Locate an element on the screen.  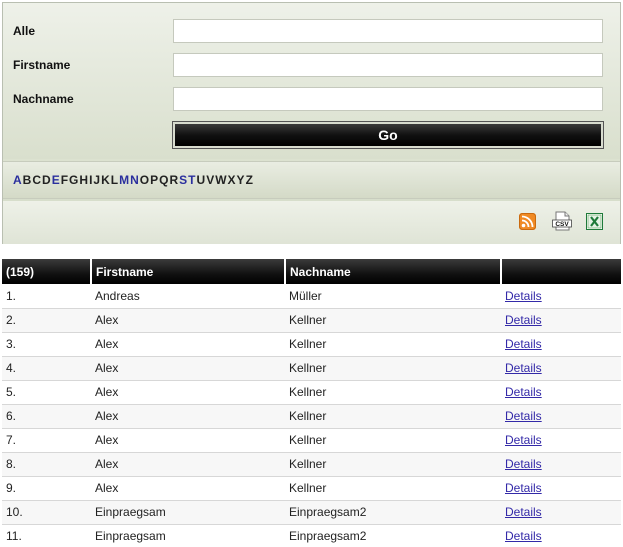
row-number: 11. is located at coordinates (46, 535).